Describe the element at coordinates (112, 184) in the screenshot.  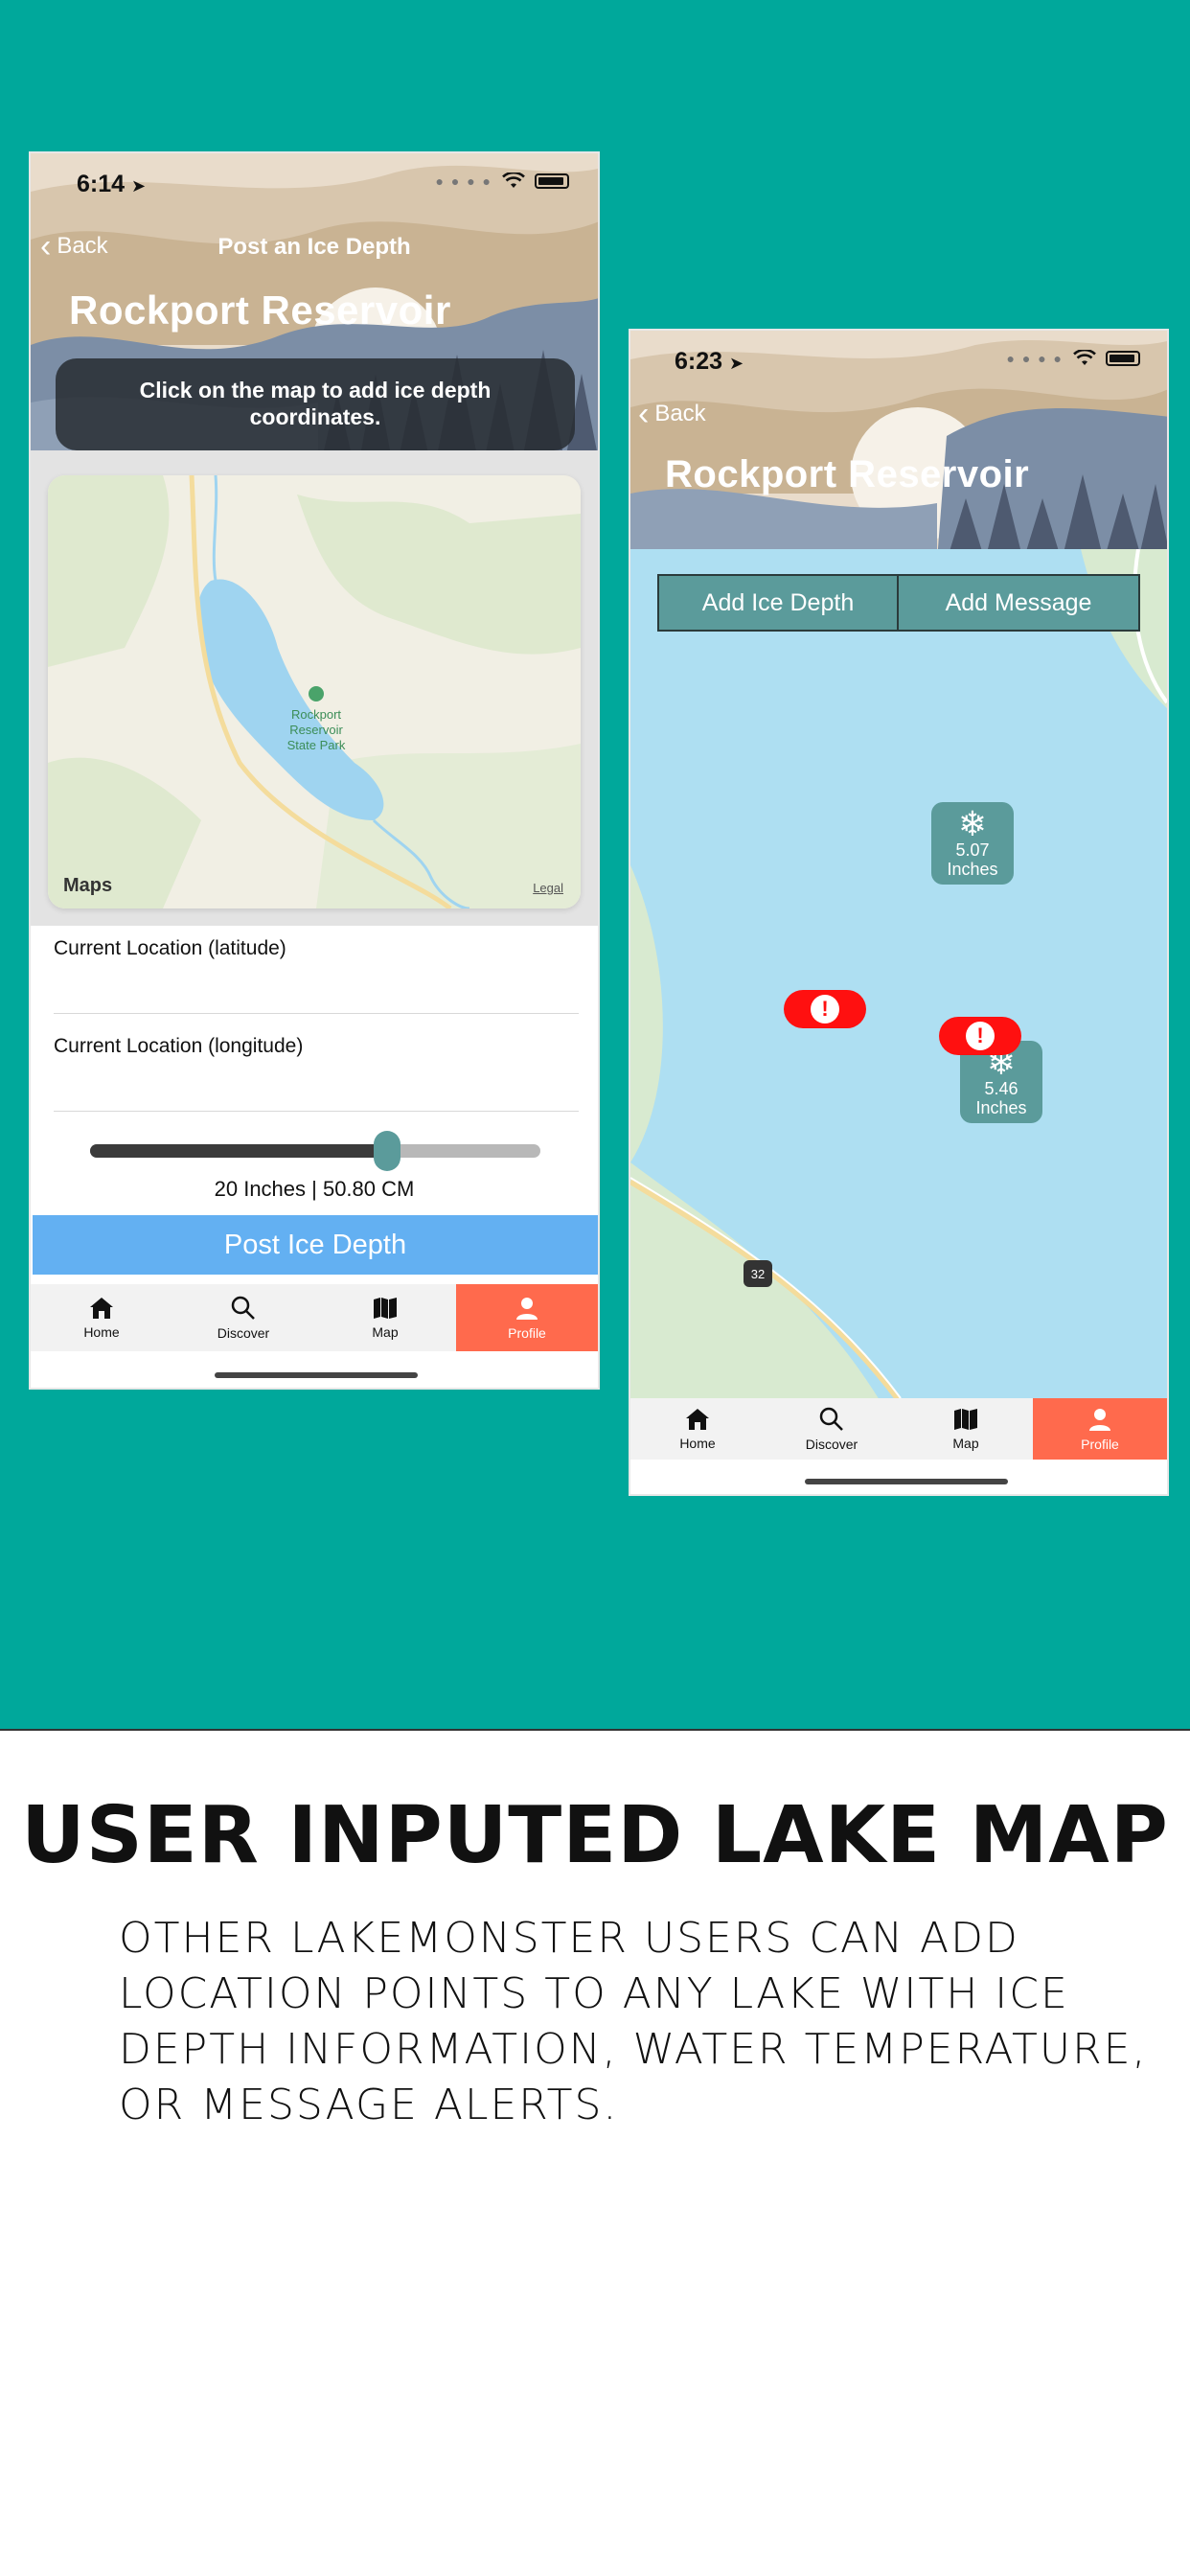
I see `status-time: 6:14 ➤` at that location.